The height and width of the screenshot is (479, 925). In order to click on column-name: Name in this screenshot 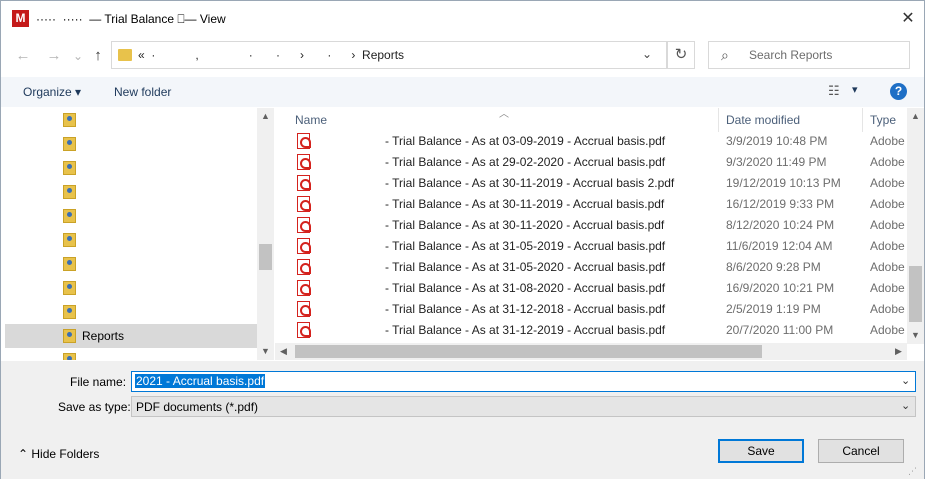, I will do `click(311, 120)`.